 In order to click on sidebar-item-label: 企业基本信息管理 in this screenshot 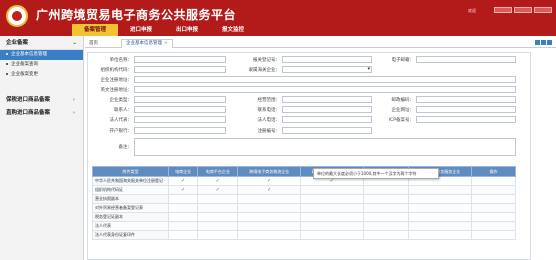, I will do `click(29, 54)`.